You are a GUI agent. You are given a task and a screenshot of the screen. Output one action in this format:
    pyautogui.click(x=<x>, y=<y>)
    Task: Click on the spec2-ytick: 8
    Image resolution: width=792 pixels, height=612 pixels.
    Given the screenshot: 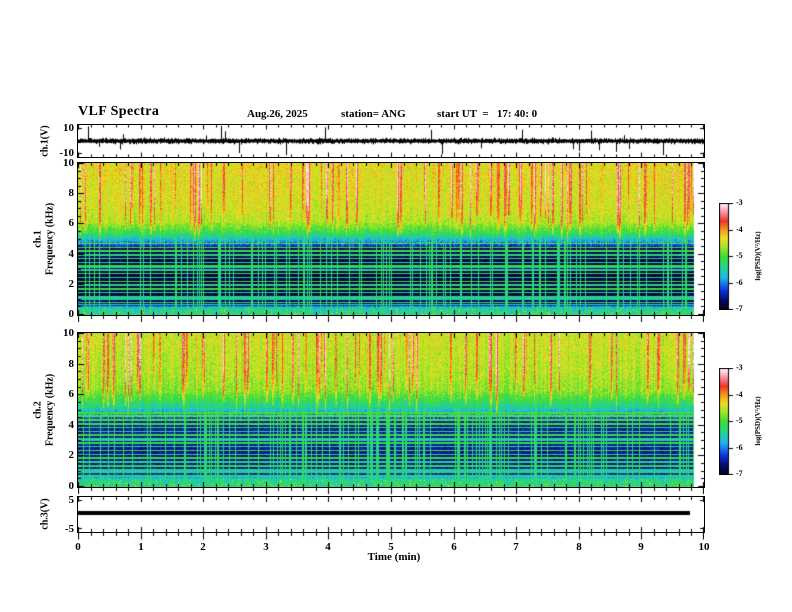 What is the action you would take?
    pyautogui.click(x=71, y=364)
    